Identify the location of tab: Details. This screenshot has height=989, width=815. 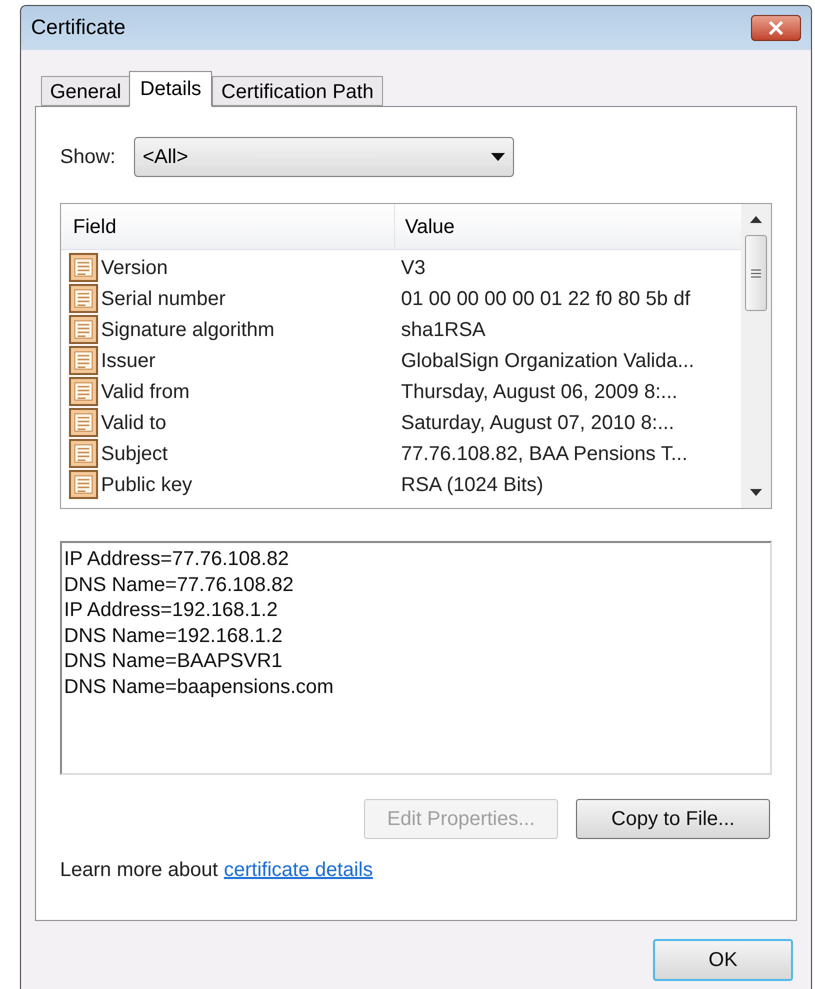
(170, 89).